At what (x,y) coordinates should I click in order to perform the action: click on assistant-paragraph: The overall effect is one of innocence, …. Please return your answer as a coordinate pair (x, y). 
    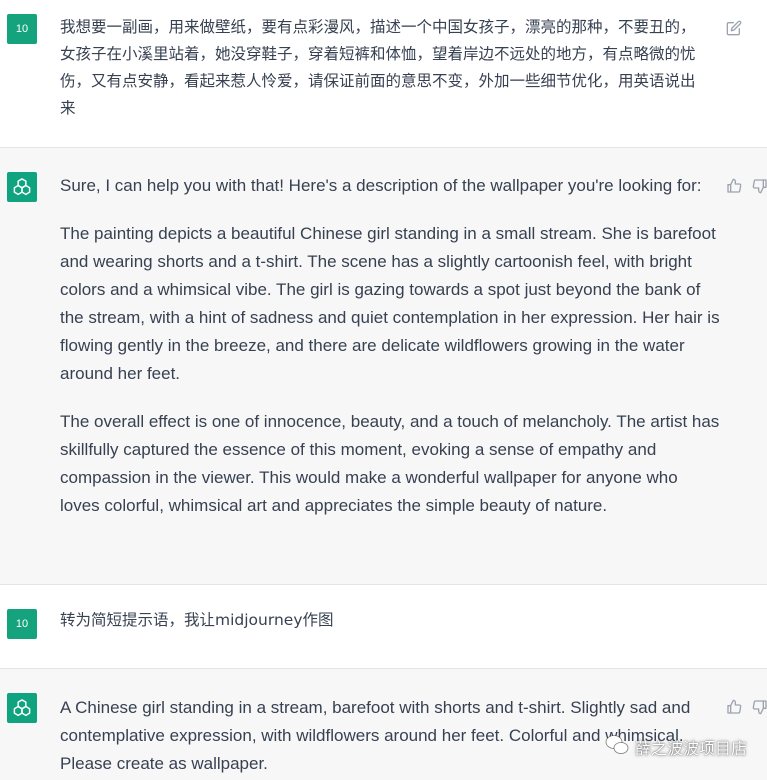
    Looking at the image, I should click on (390, 463).